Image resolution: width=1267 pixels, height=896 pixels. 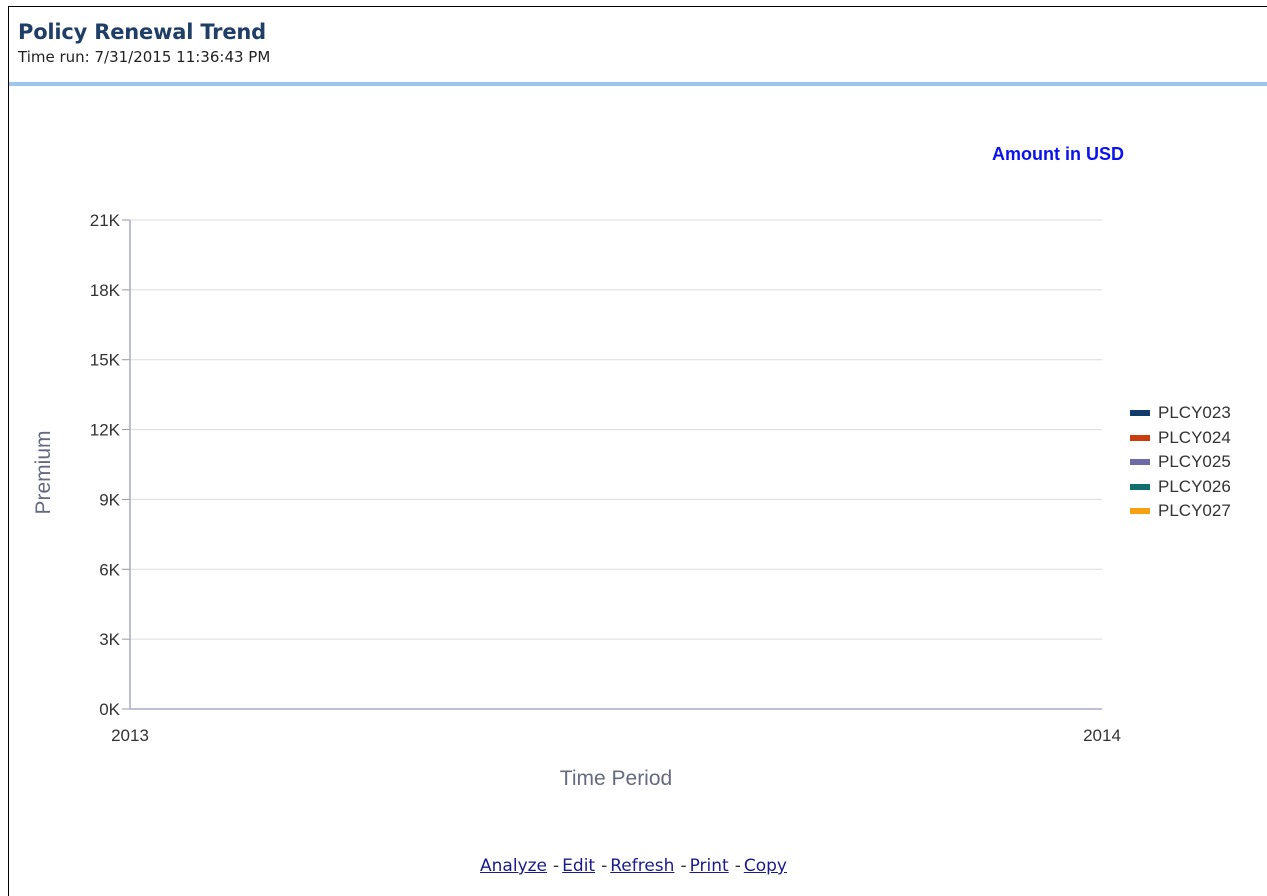 I want to click on legend-label: PLCY026, so click(x=1194, y=486).